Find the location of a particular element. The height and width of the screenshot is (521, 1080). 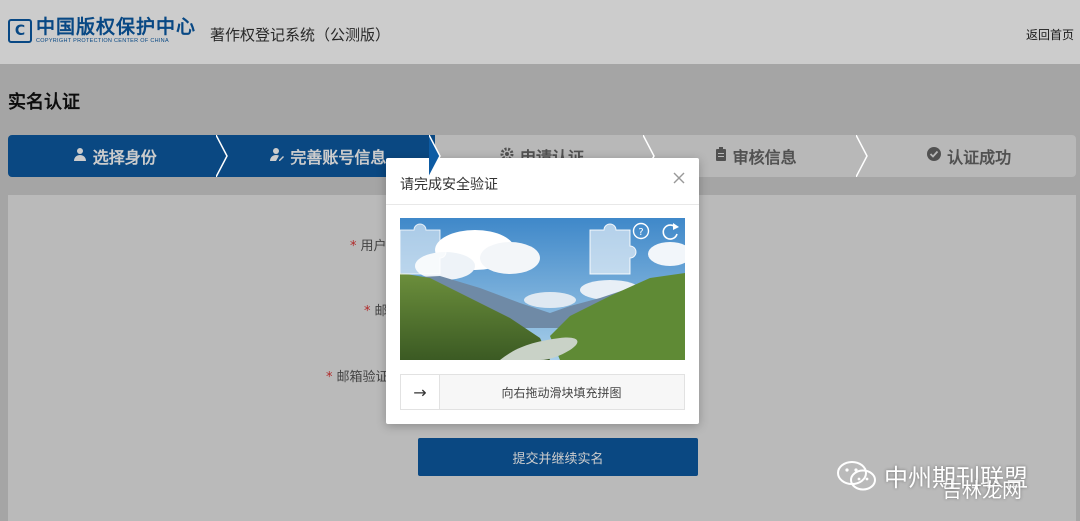

slider-handle: → is located at coordinates (420, 392).